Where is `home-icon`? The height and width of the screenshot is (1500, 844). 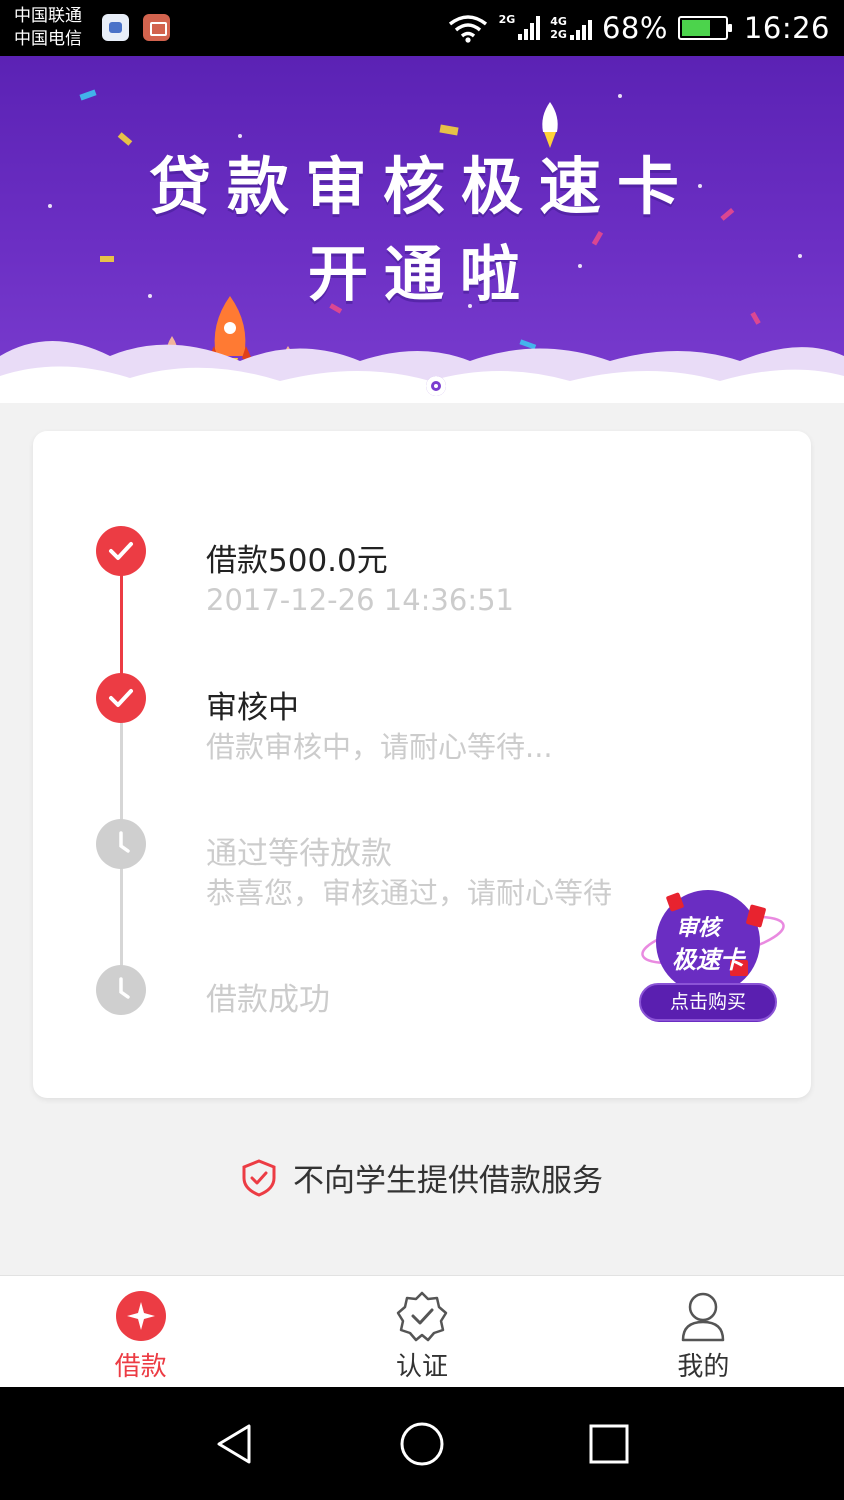 home-icon is located at coordinates (422, 1444).